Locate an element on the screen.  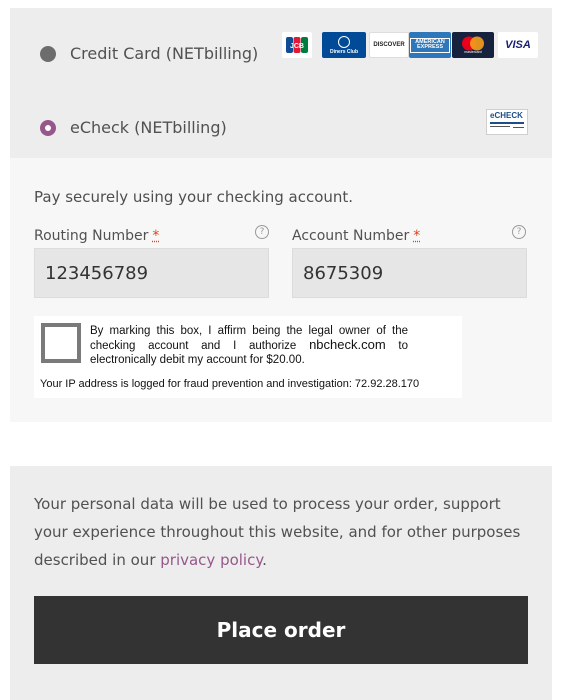
svg-text: JCB is located at coordinates (297, 46).